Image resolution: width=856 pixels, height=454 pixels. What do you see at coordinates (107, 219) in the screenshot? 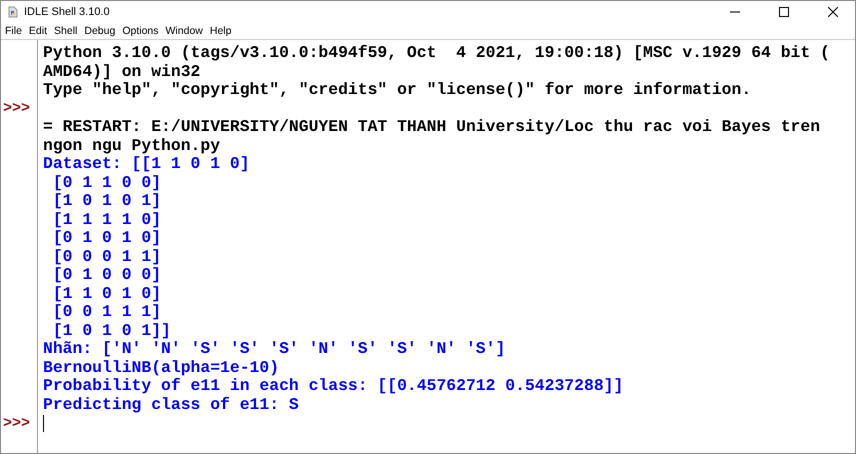
I see `shell-output-line: [1 1 1 1 0]` at bounding box center [107, 219].